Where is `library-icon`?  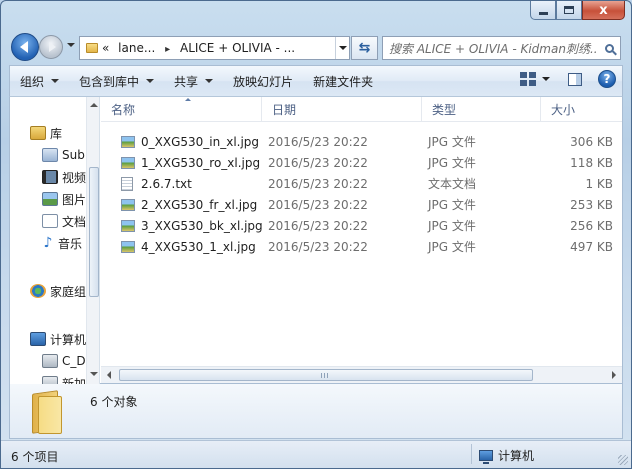 library-icon is located at coordinates (38, 133).